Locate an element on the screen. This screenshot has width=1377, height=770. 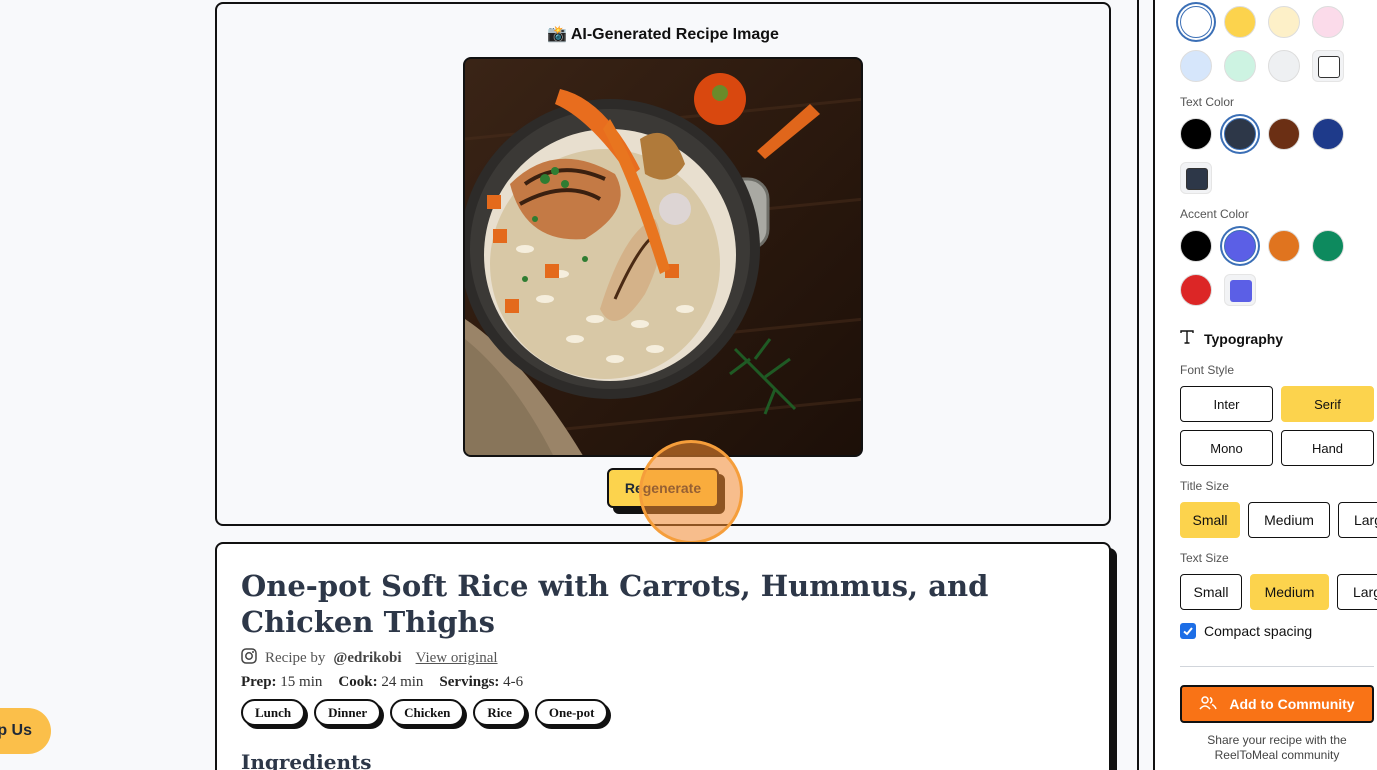
tag-chip: Dinner is located at coordinates (349, 714).